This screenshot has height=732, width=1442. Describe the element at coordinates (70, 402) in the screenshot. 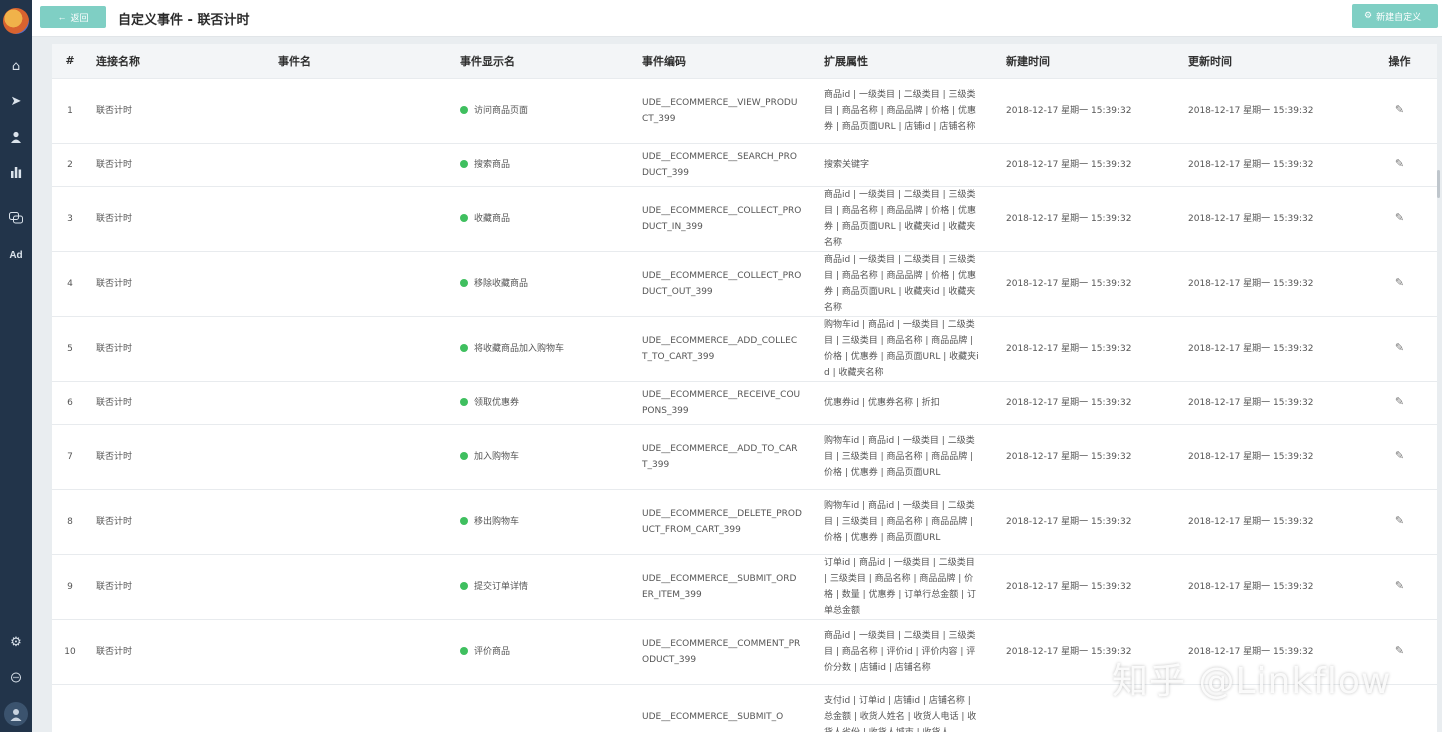

I see `row-number: 6` at that location.